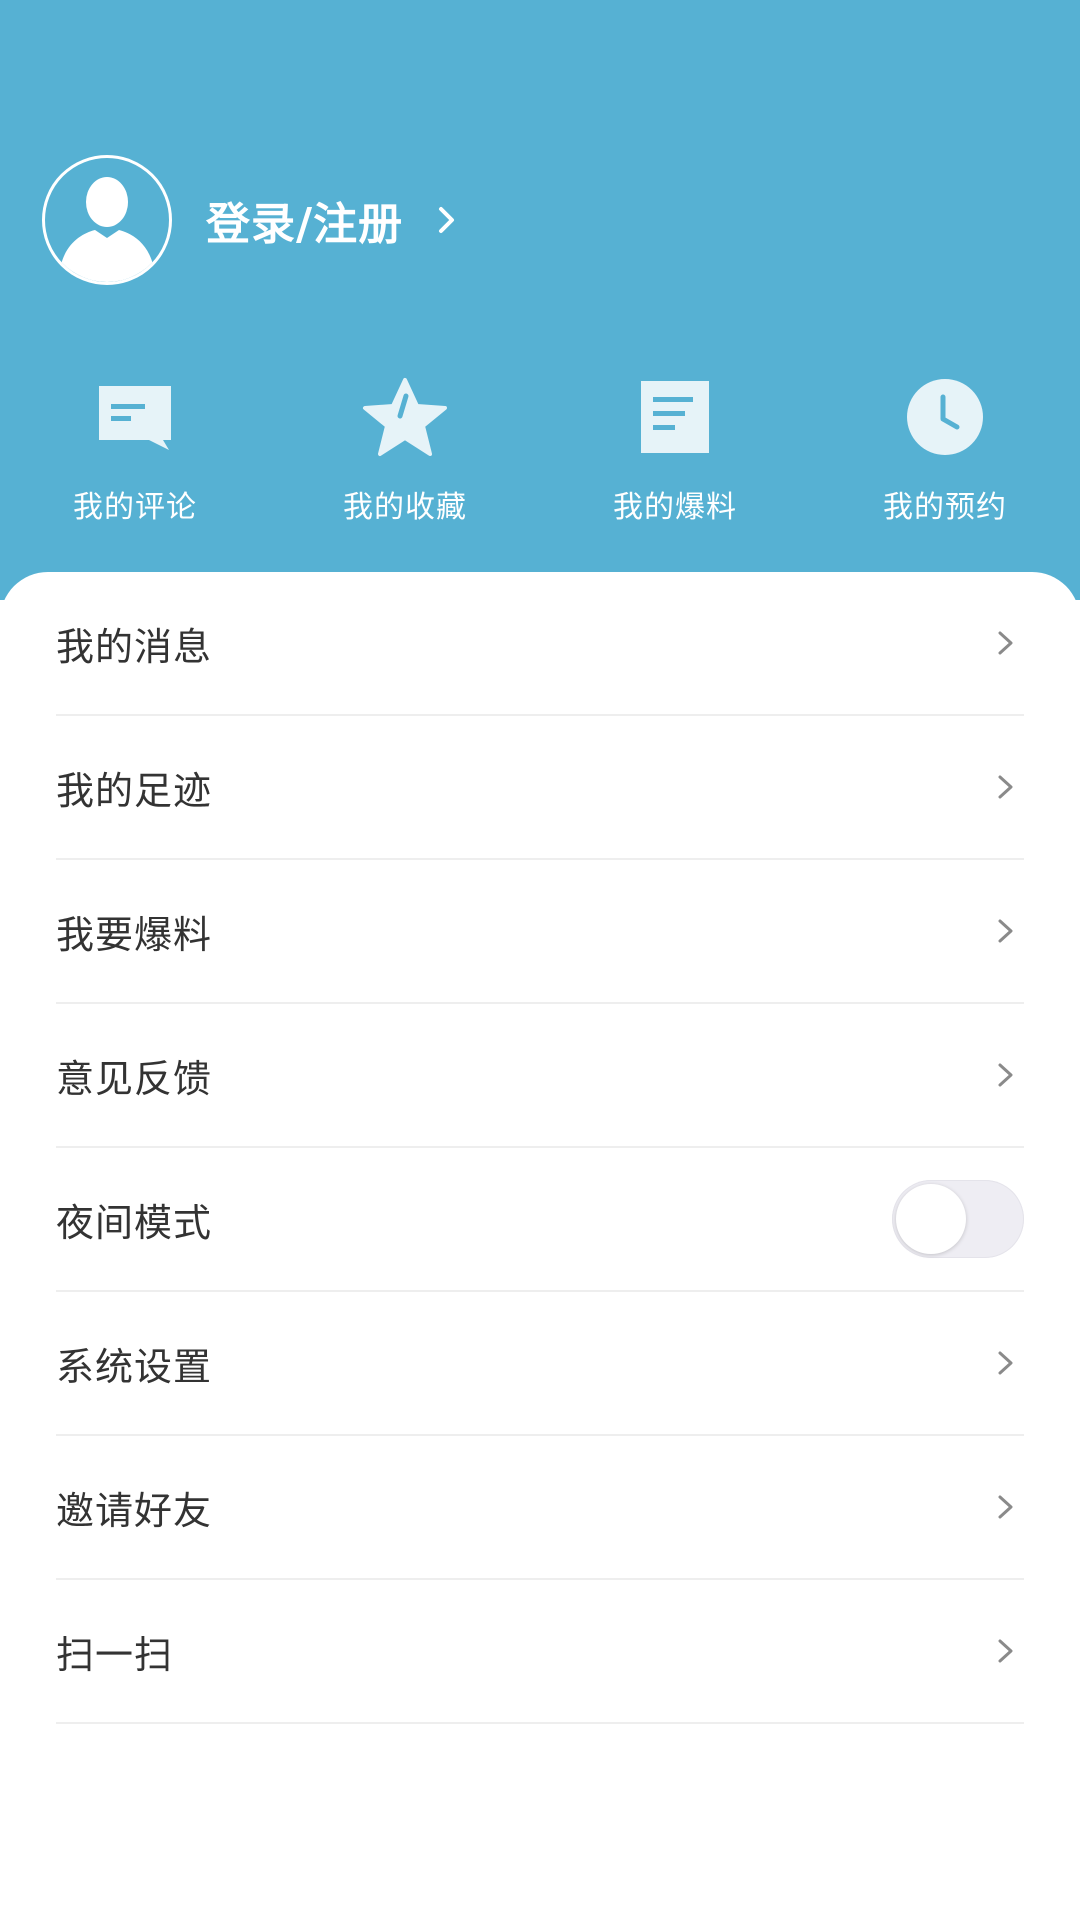 Image resolution: width=1080 pixels, height=1920 pixels. I want to click on quick-action-my-favorites: 我的收藏, so click(405, 452).